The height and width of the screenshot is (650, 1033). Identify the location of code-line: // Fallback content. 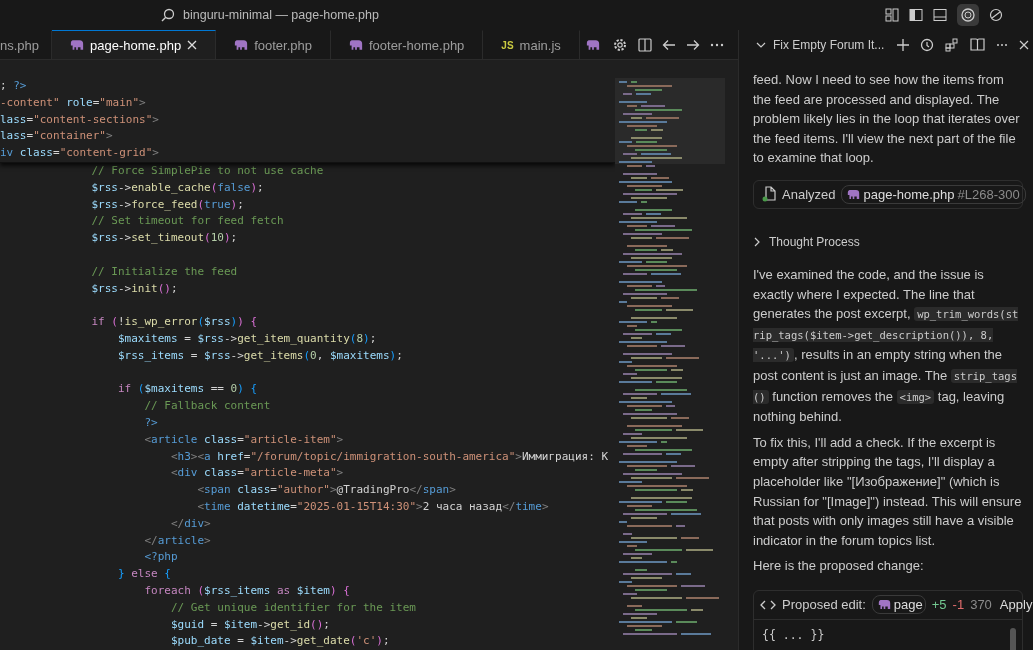
(207, 406).